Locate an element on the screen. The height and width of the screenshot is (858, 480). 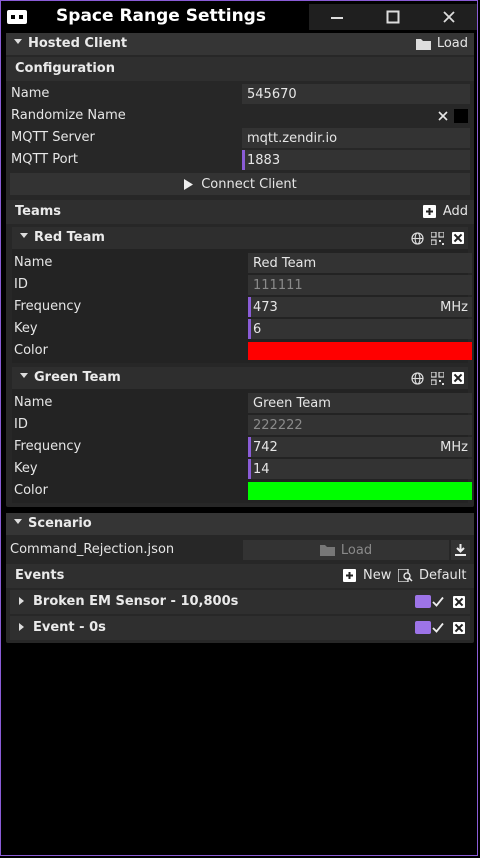
event-row: Broken EM Sensor - 10,800s is located at coordinates (240, 602).